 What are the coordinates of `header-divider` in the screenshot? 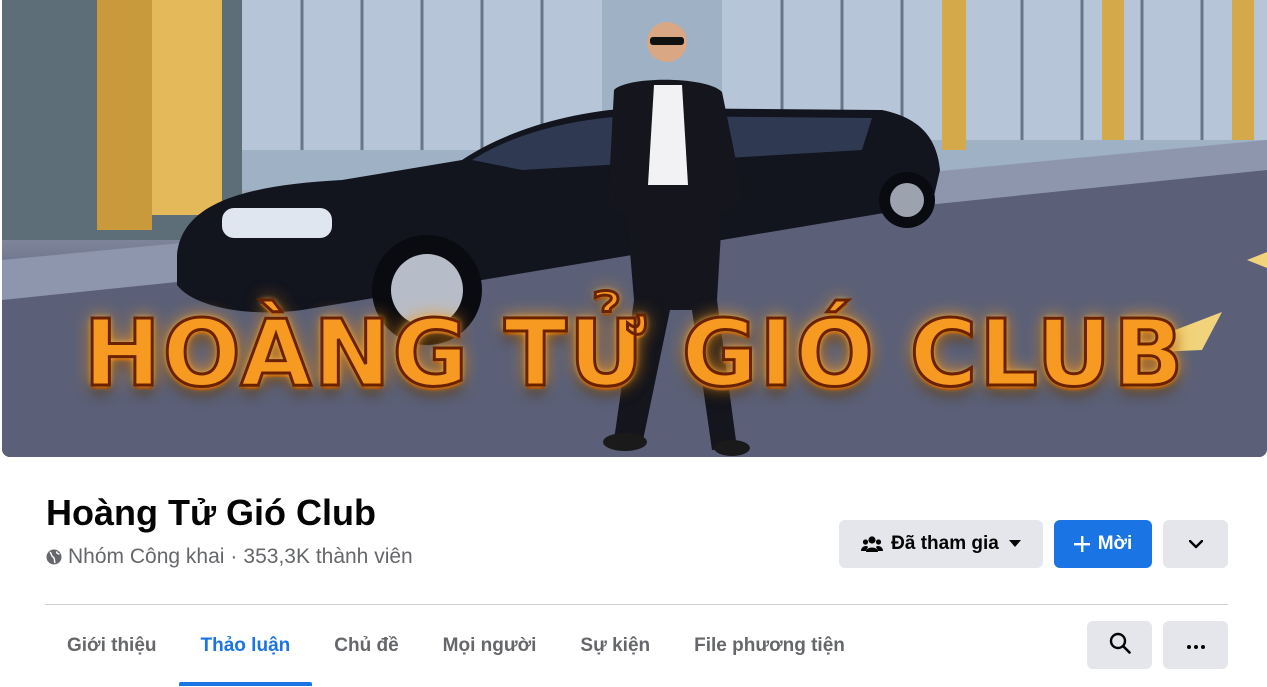 It's located at (636, 604).